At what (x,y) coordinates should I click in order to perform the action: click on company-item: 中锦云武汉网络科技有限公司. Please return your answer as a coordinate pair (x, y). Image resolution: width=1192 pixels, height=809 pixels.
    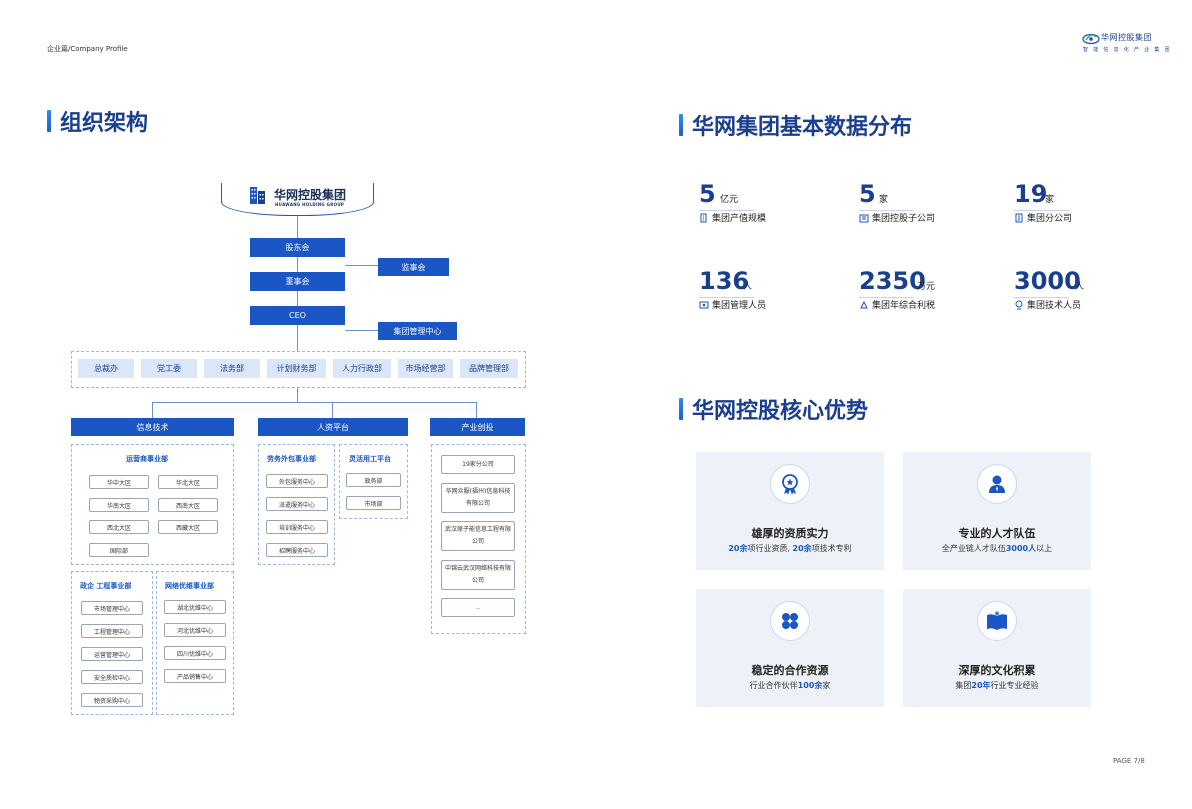
    Looking at the image, I should click on (478, 575).